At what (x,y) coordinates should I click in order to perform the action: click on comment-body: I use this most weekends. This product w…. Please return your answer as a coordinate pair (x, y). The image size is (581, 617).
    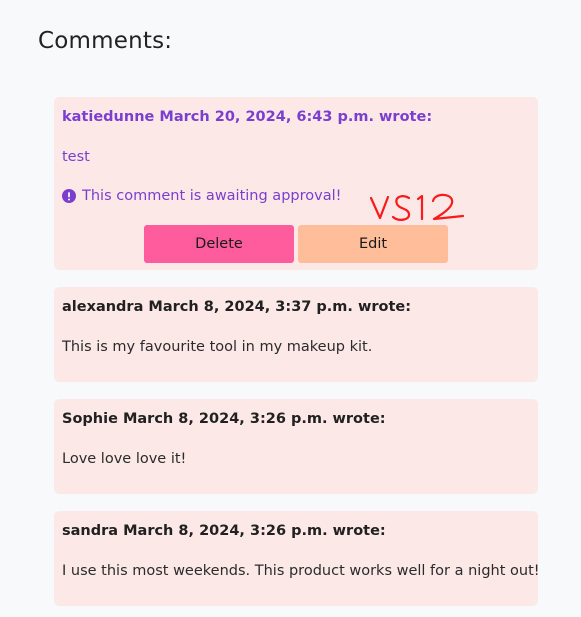
    Looking at the image, I should click on (301, 571).